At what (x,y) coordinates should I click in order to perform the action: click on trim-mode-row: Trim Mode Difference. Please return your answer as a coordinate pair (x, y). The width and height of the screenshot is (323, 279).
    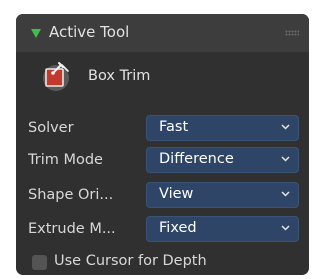
    Looking at the image, I should click on (162, 161).